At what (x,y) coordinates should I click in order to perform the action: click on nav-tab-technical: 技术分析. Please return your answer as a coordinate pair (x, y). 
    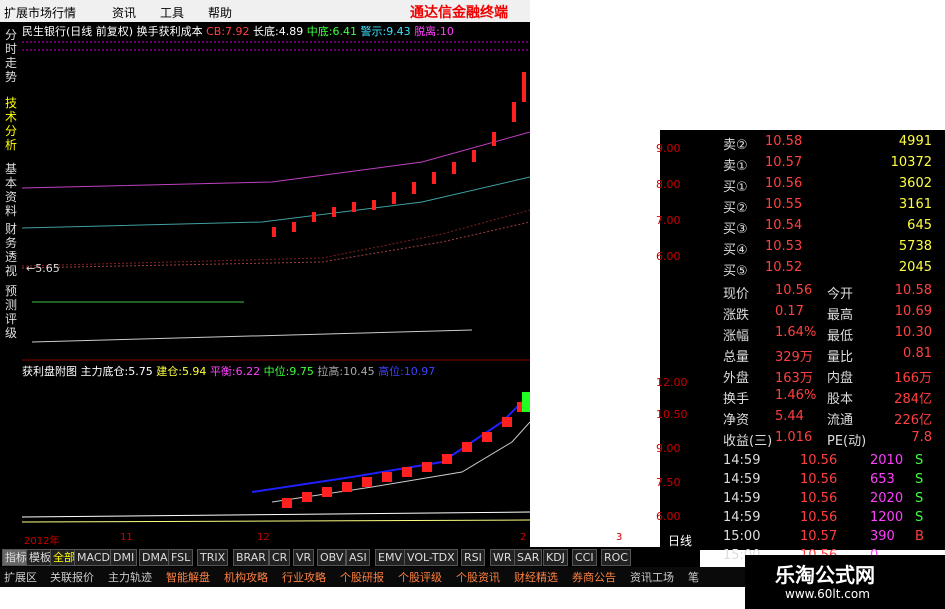
    Looking at the image, I should click on (11, 124).